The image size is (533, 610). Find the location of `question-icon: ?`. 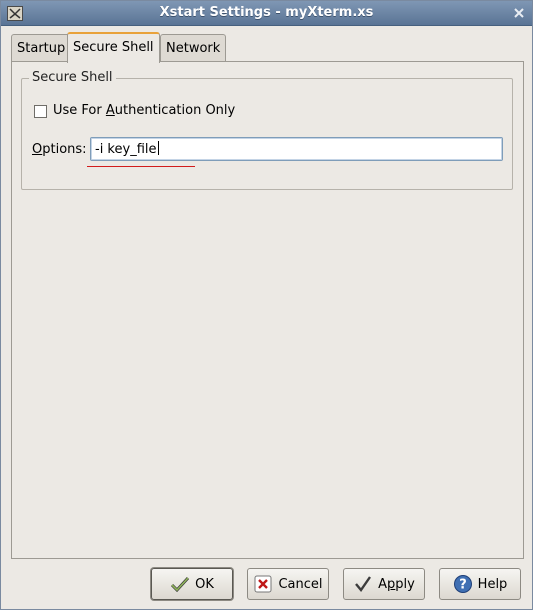

question-icon: ? is located at coordinates (462, 584).